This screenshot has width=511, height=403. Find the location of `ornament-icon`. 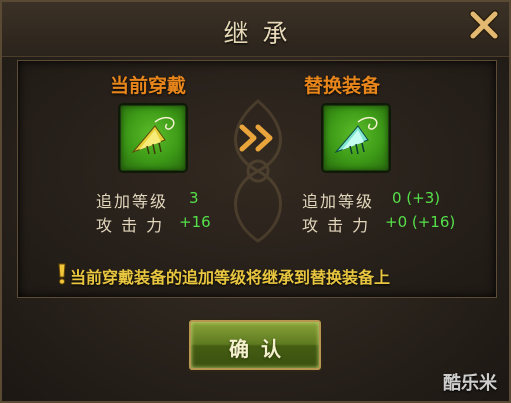

ornament-icon is located at coordinates (258, 171).